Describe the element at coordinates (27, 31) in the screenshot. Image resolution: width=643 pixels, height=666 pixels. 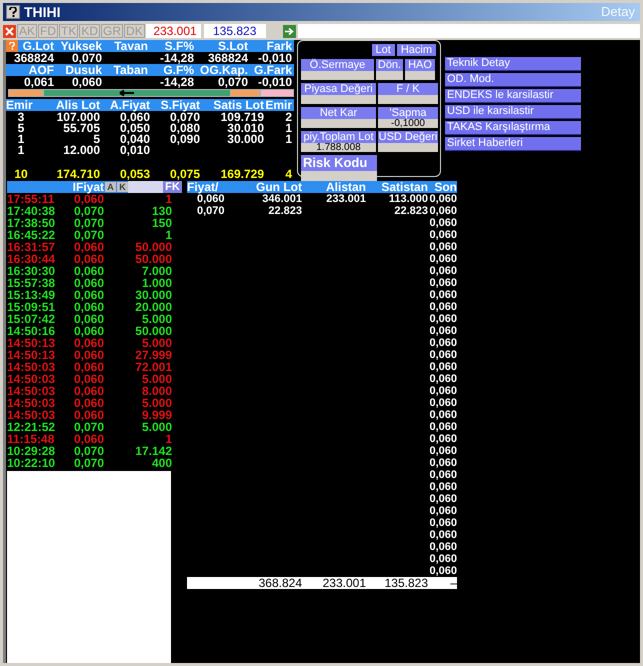
I see `toolbar-button: AK` at that location.